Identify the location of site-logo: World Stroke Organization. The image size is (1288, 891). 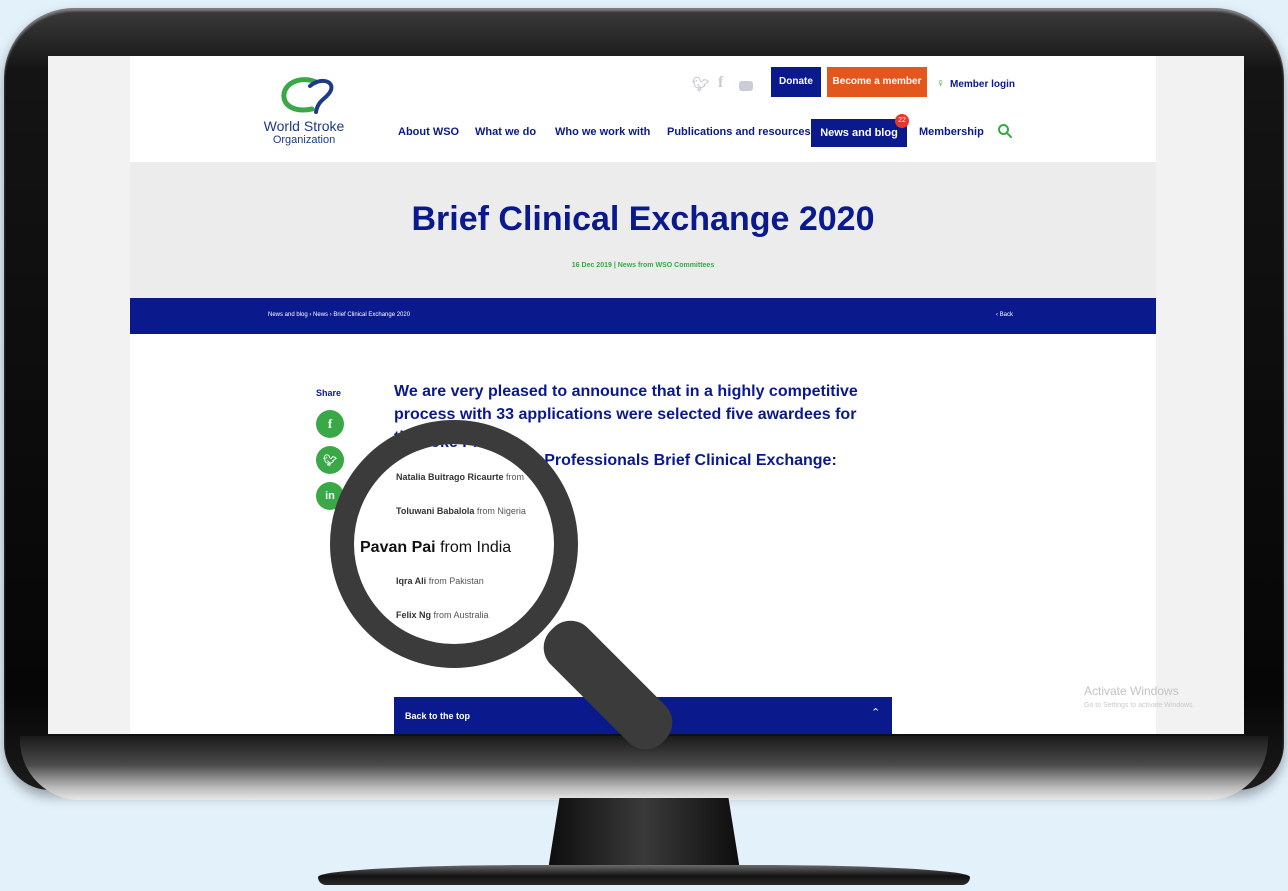
(304, 112).